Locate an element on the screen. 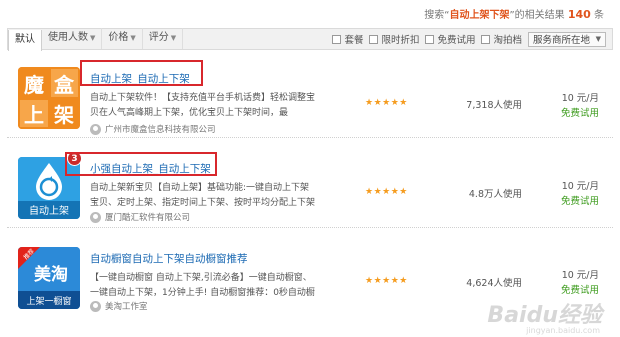 The height and width of the screenshot is (337, 620). mohe-logo-icon: 魔 盒 上 架 is located at coordinates (49, 98).